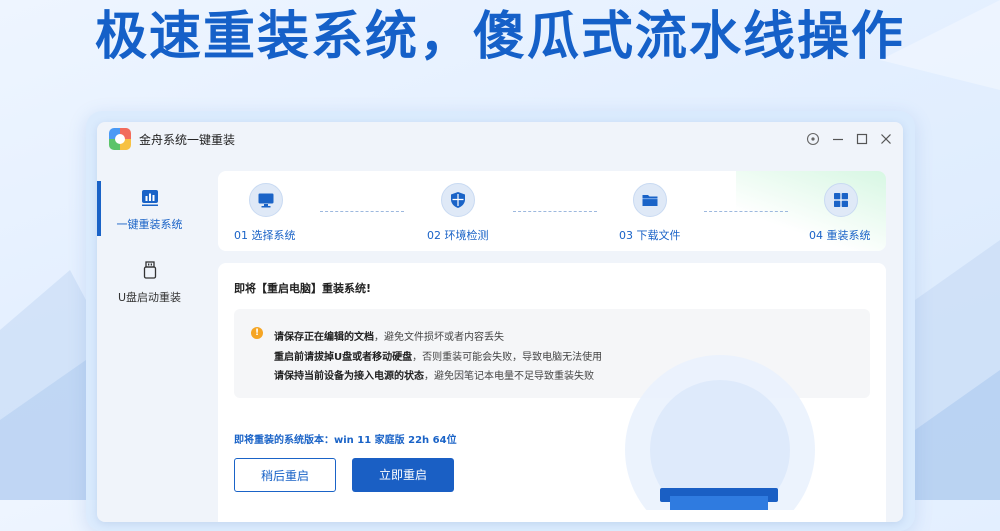 This screenshot has width=1000, height=531. Describe the element at coordinates (149, 210) in the screenshot. I see `sidebar-item-one-key-reinstall: 一键重装系统` at that location.